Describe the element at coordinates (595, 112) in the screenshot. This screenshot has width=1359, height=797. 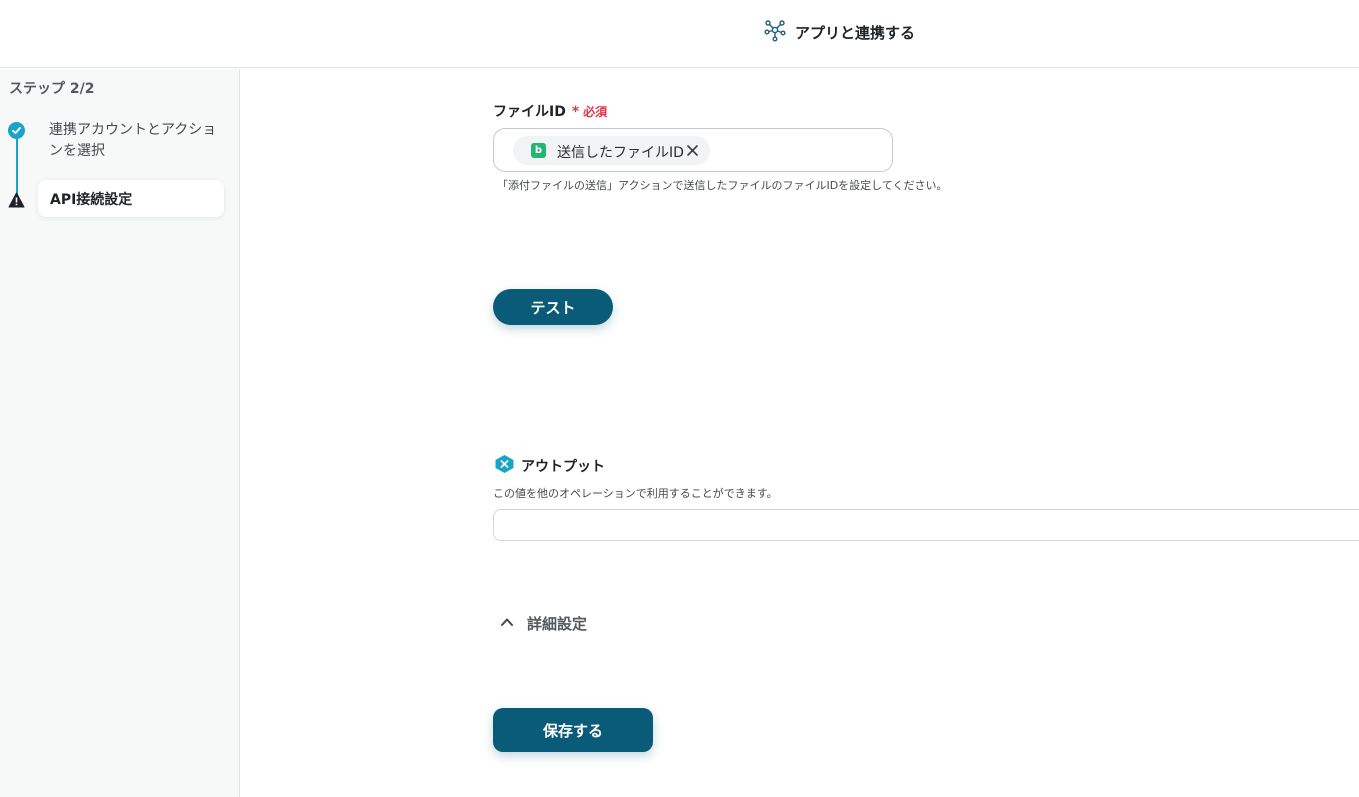
I see `required-badge: 必須` at that location.